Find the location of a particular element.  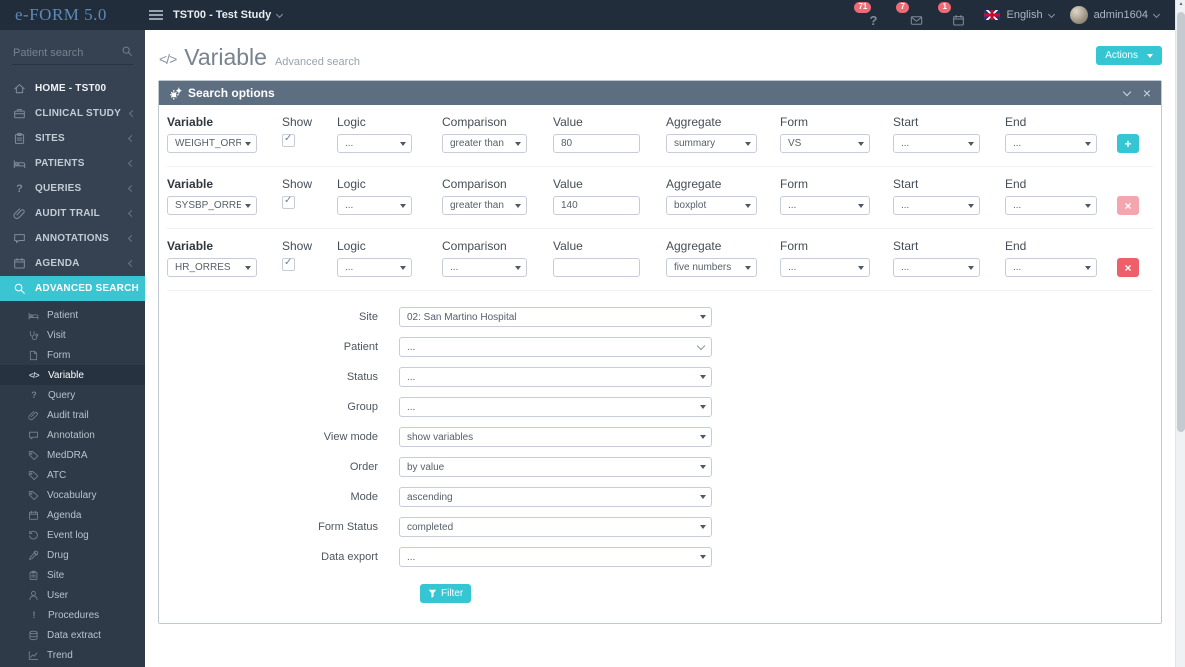

column-label-end: End is located at coordinates (1016, 246).